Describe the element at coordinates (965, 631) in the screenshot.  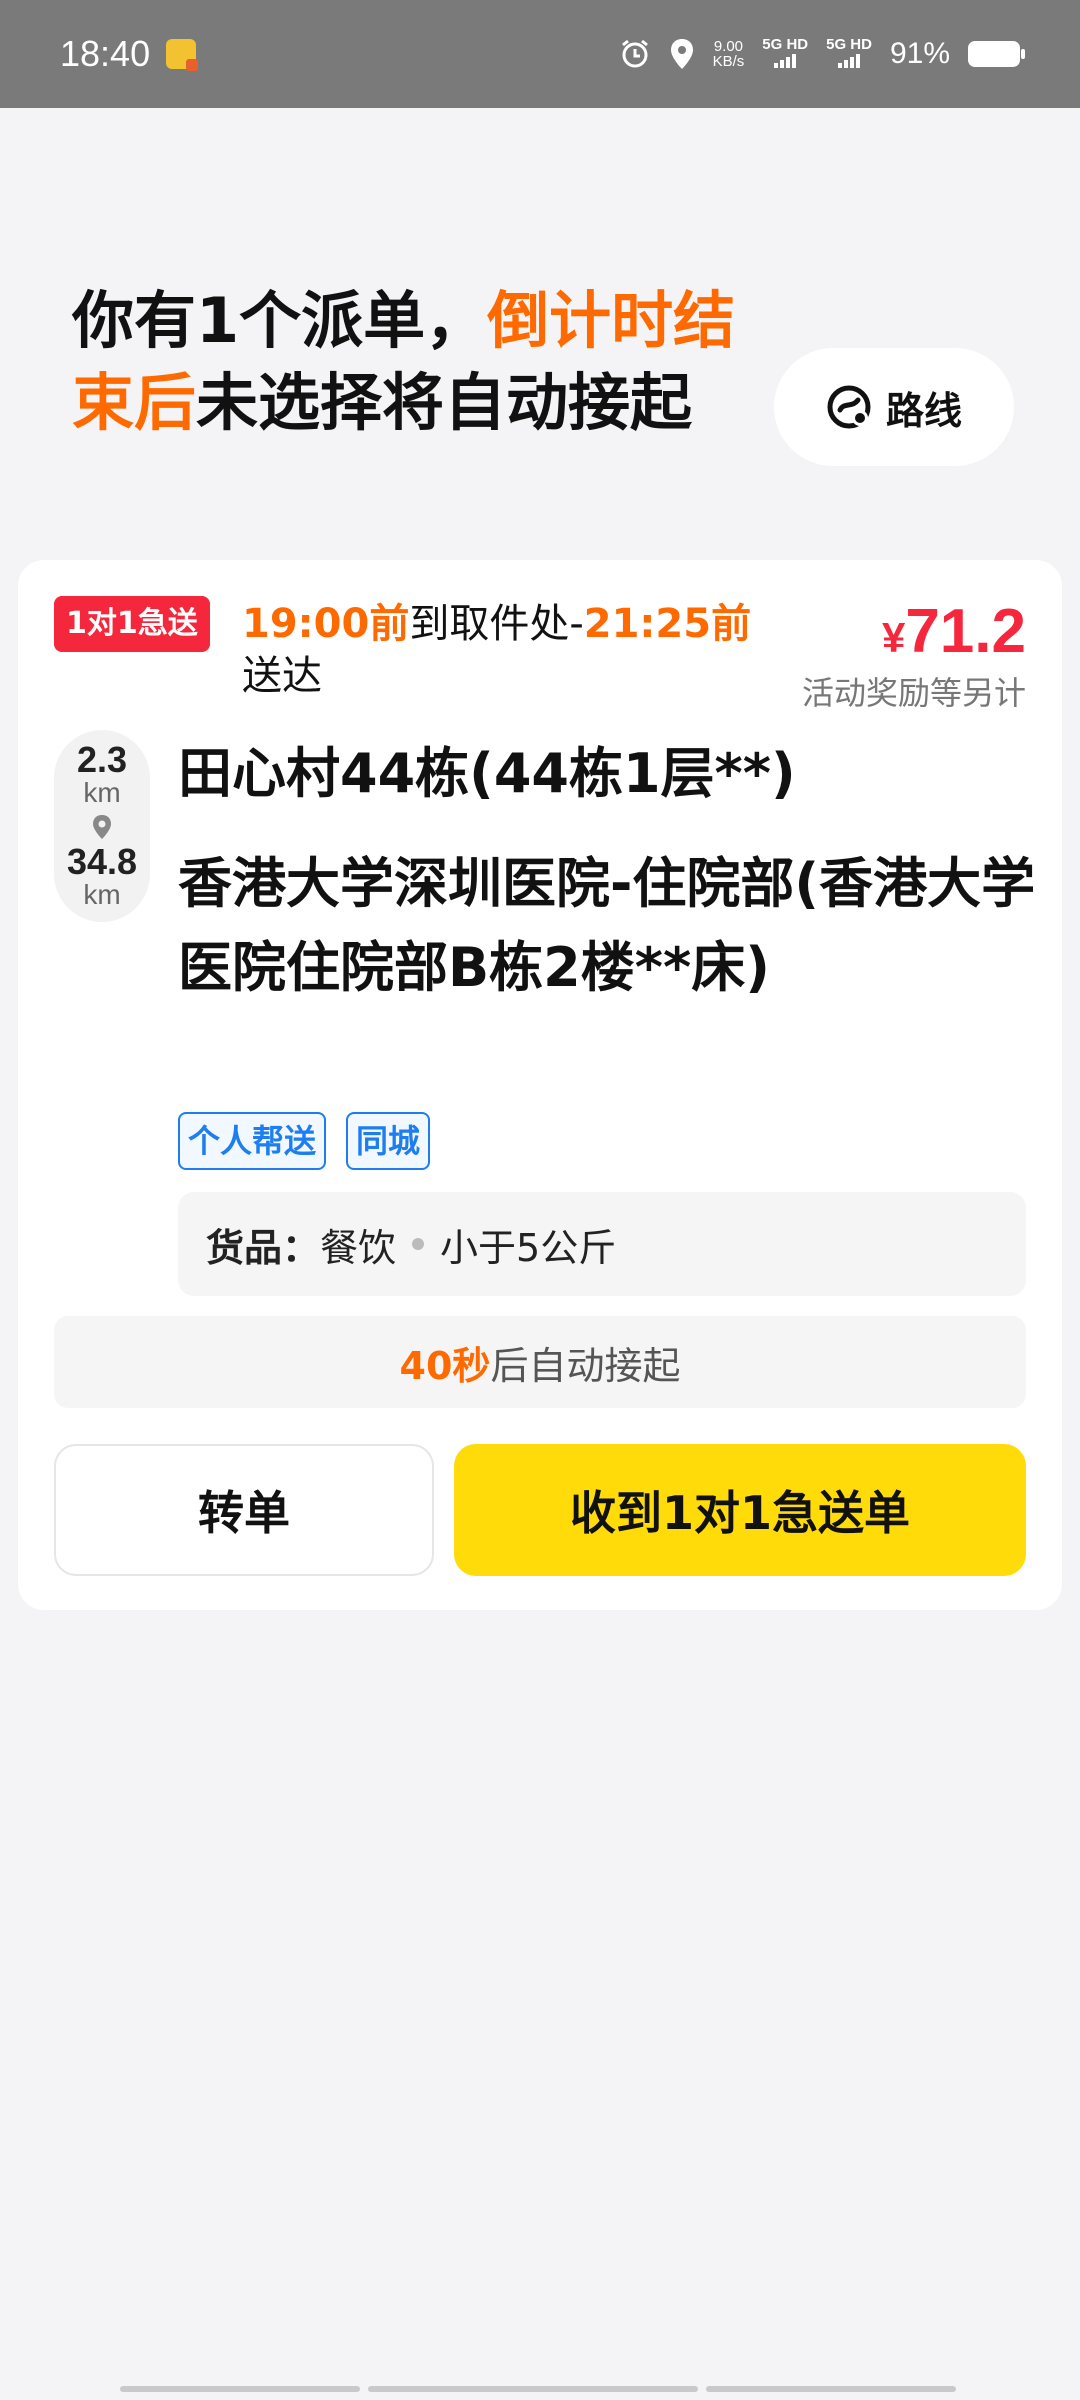
I see `price-amount: 71.2` at that location.